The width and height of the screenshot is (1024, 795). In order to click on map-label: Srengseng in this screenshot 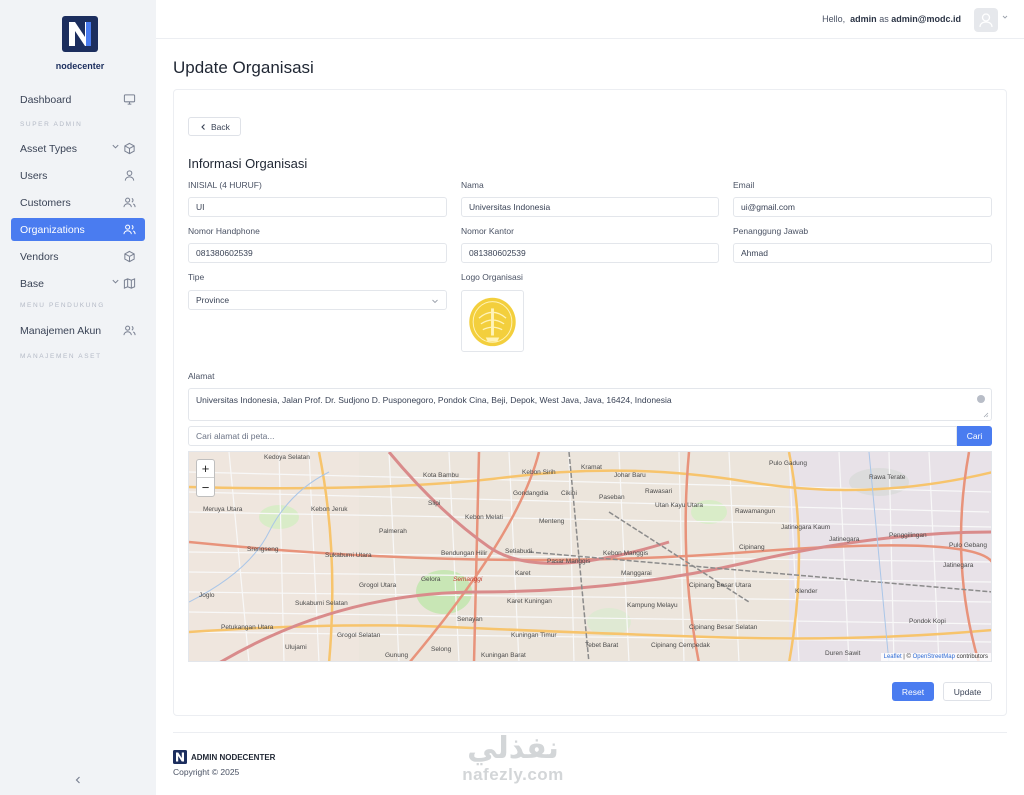, I will do `click(263, 549)`.